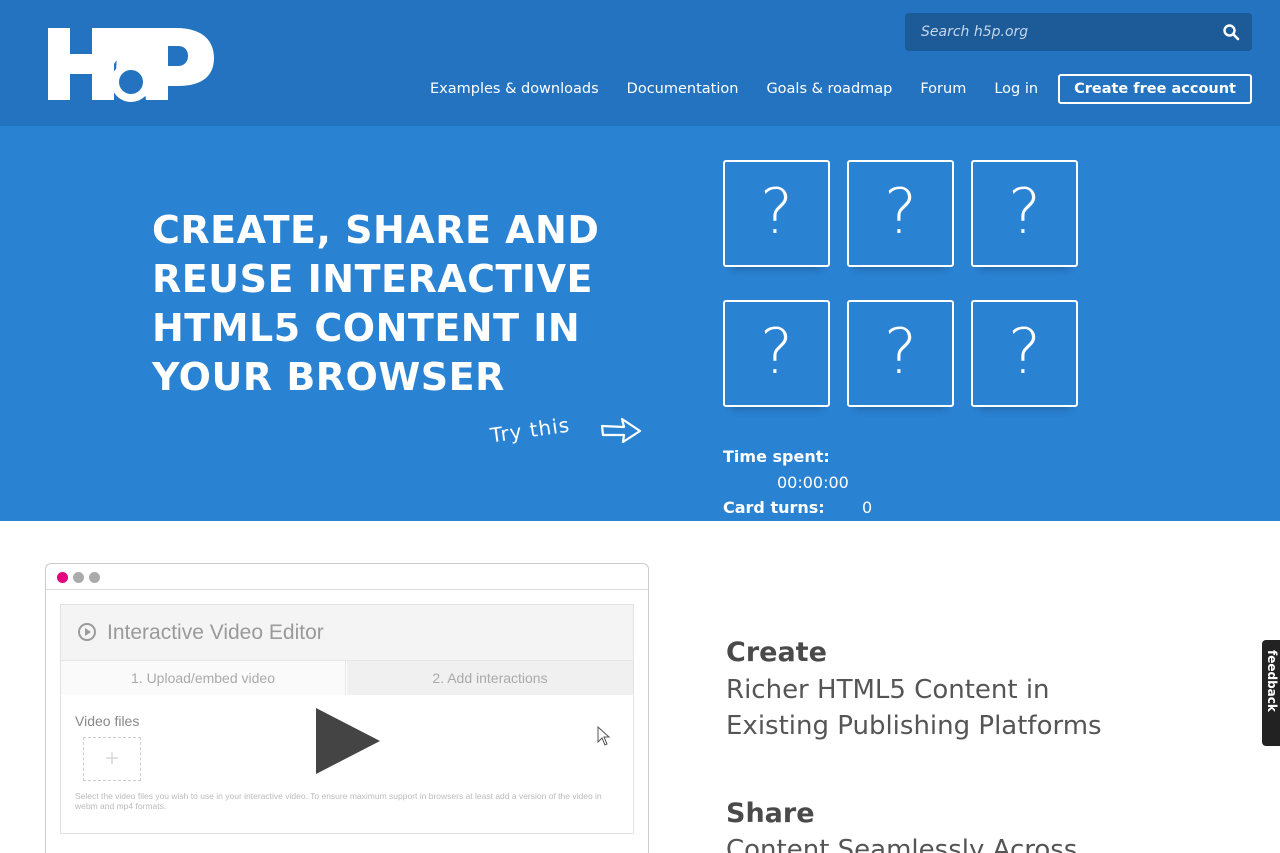  I want to click on play-circle-icon, so click(87, 632).